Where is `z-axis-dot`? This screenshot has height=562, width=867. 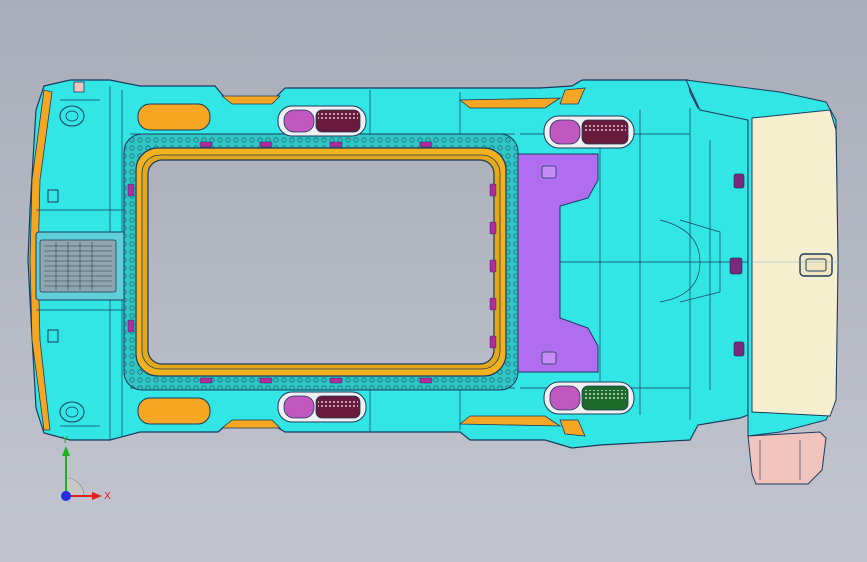 z-axis-dot is located at coordinates (66, 496).